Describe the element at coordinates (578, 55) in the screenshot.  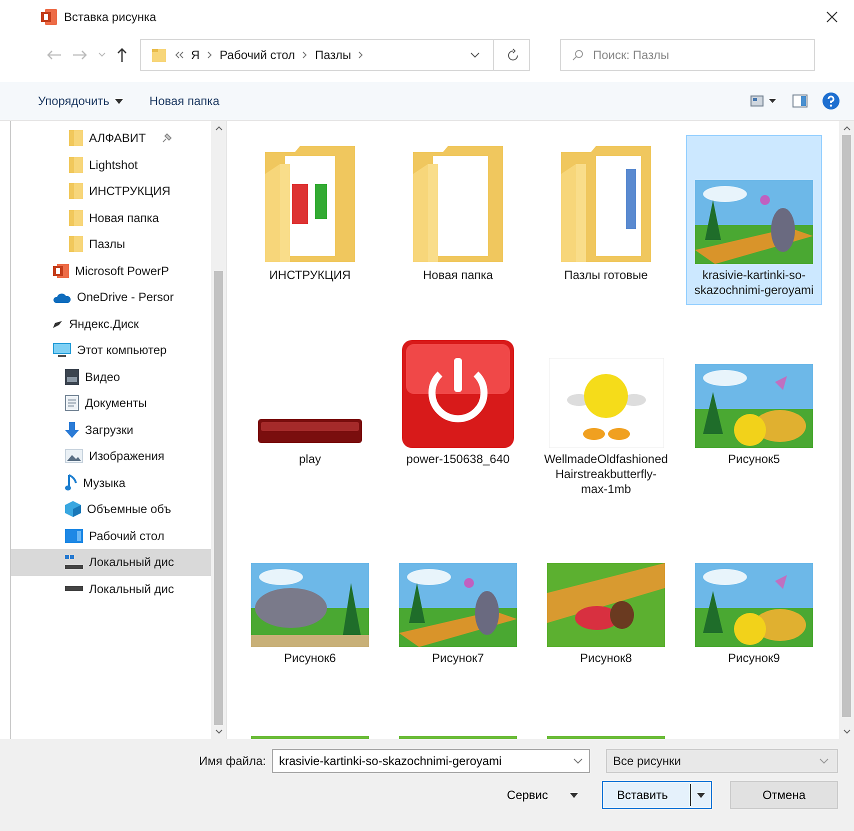
I see `search-icon` at that location.